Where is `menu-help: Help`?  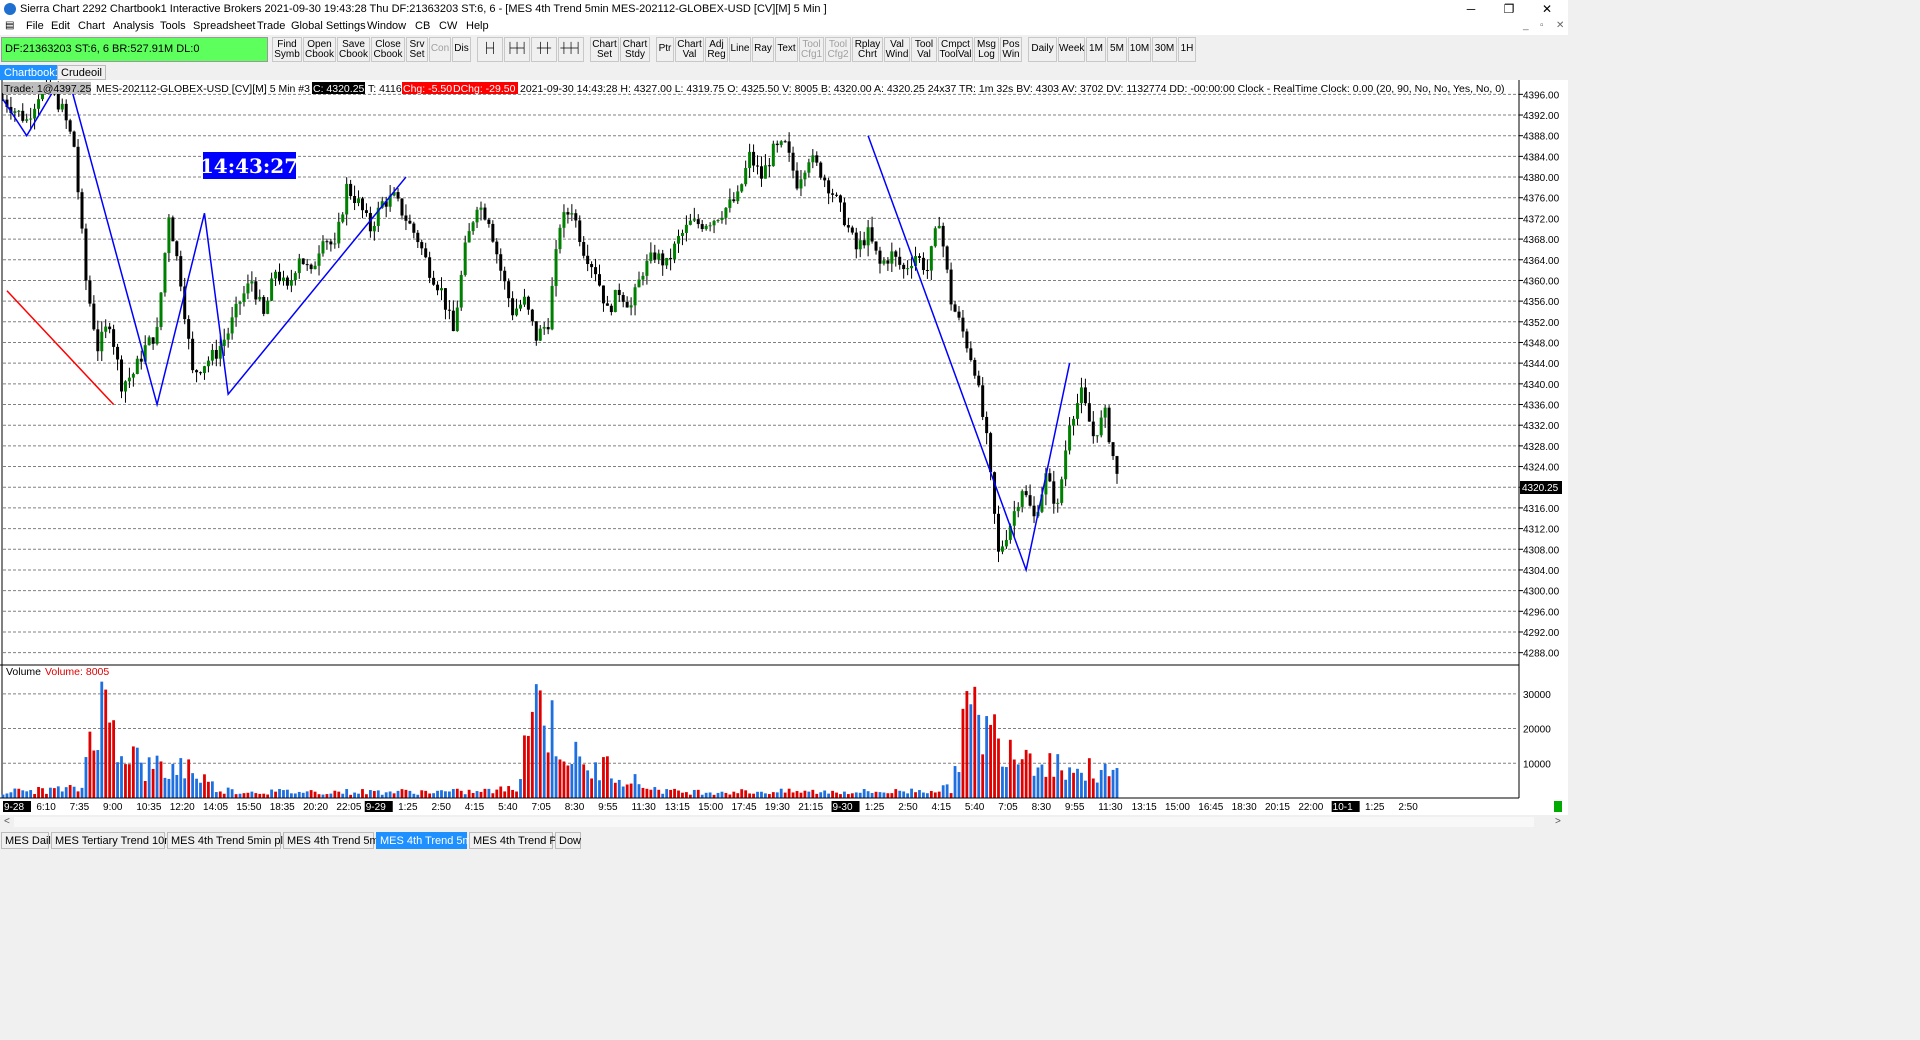
menu-help: Help is located at coordinates (477, 26).